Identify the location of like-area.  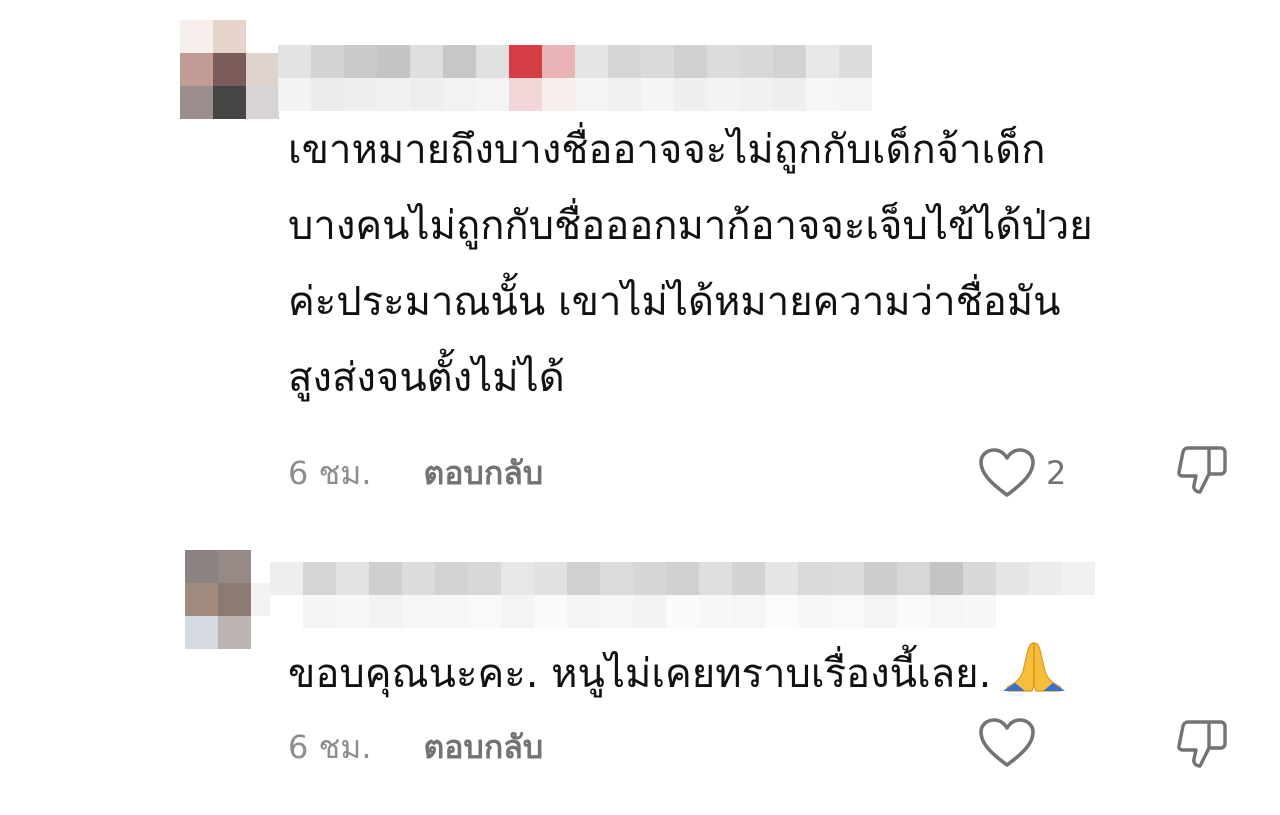
(1012, 743).